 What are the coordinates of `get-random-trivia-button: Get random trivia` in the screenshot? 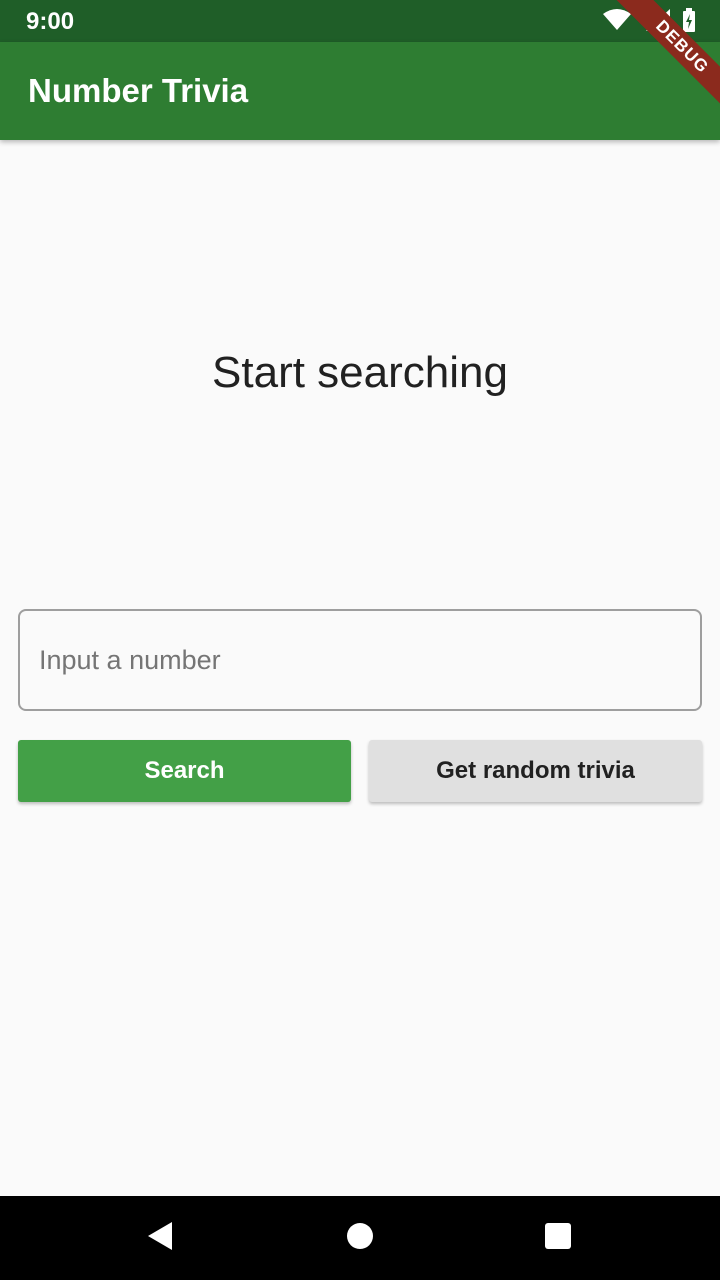 It's located at (535, 771).